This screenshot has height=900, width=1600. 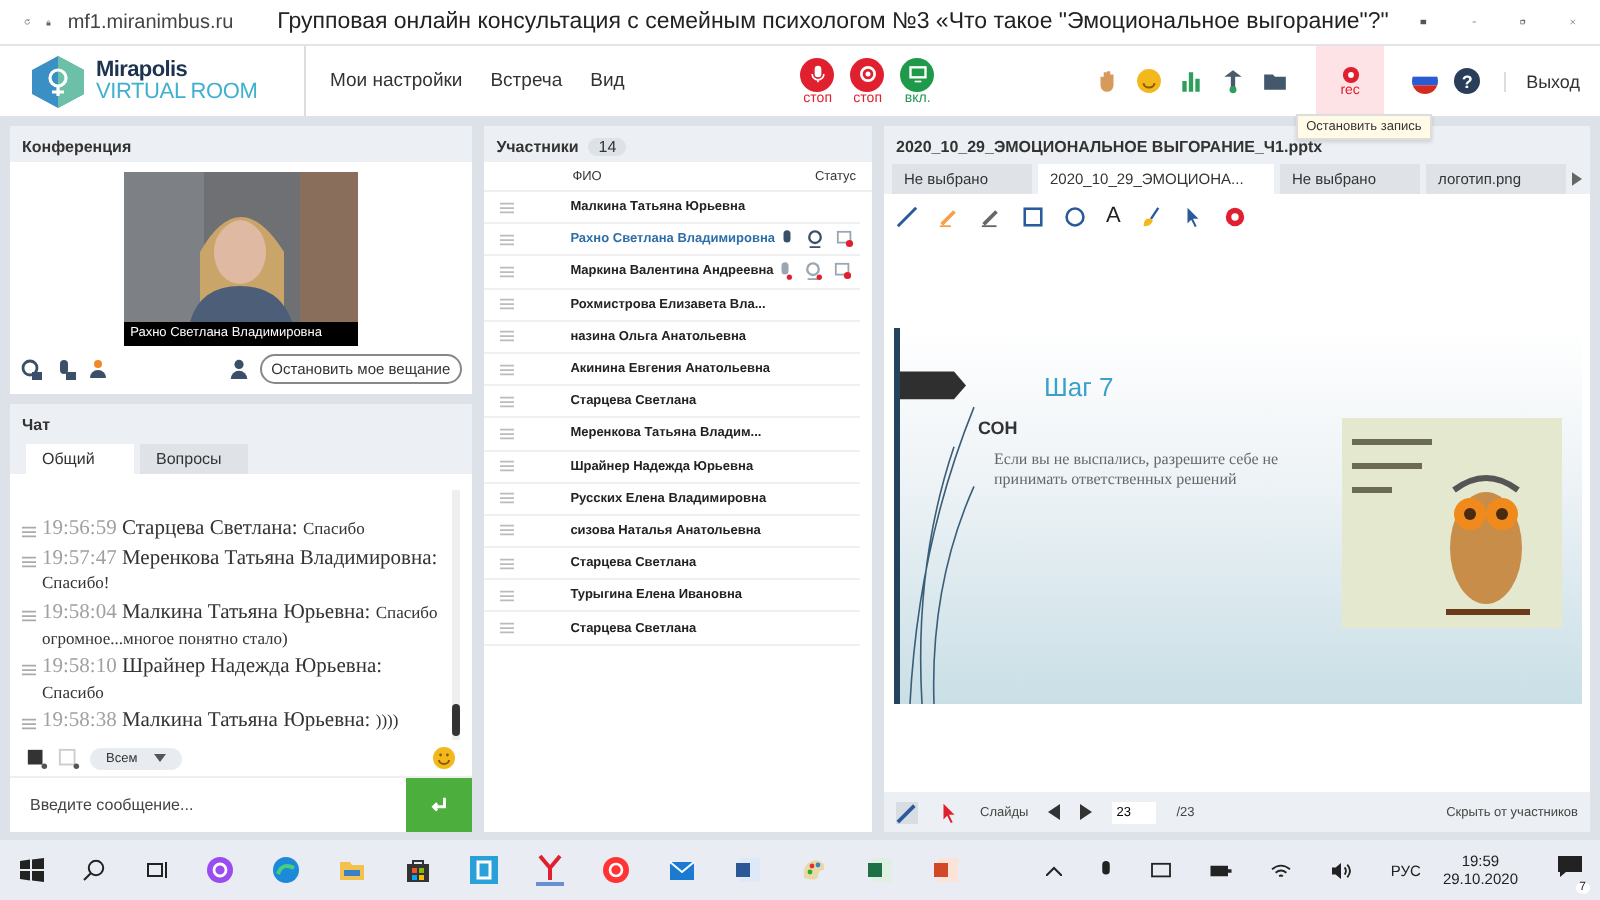 I want to click on chat-tab: Общий, so click(x=80, y=459).